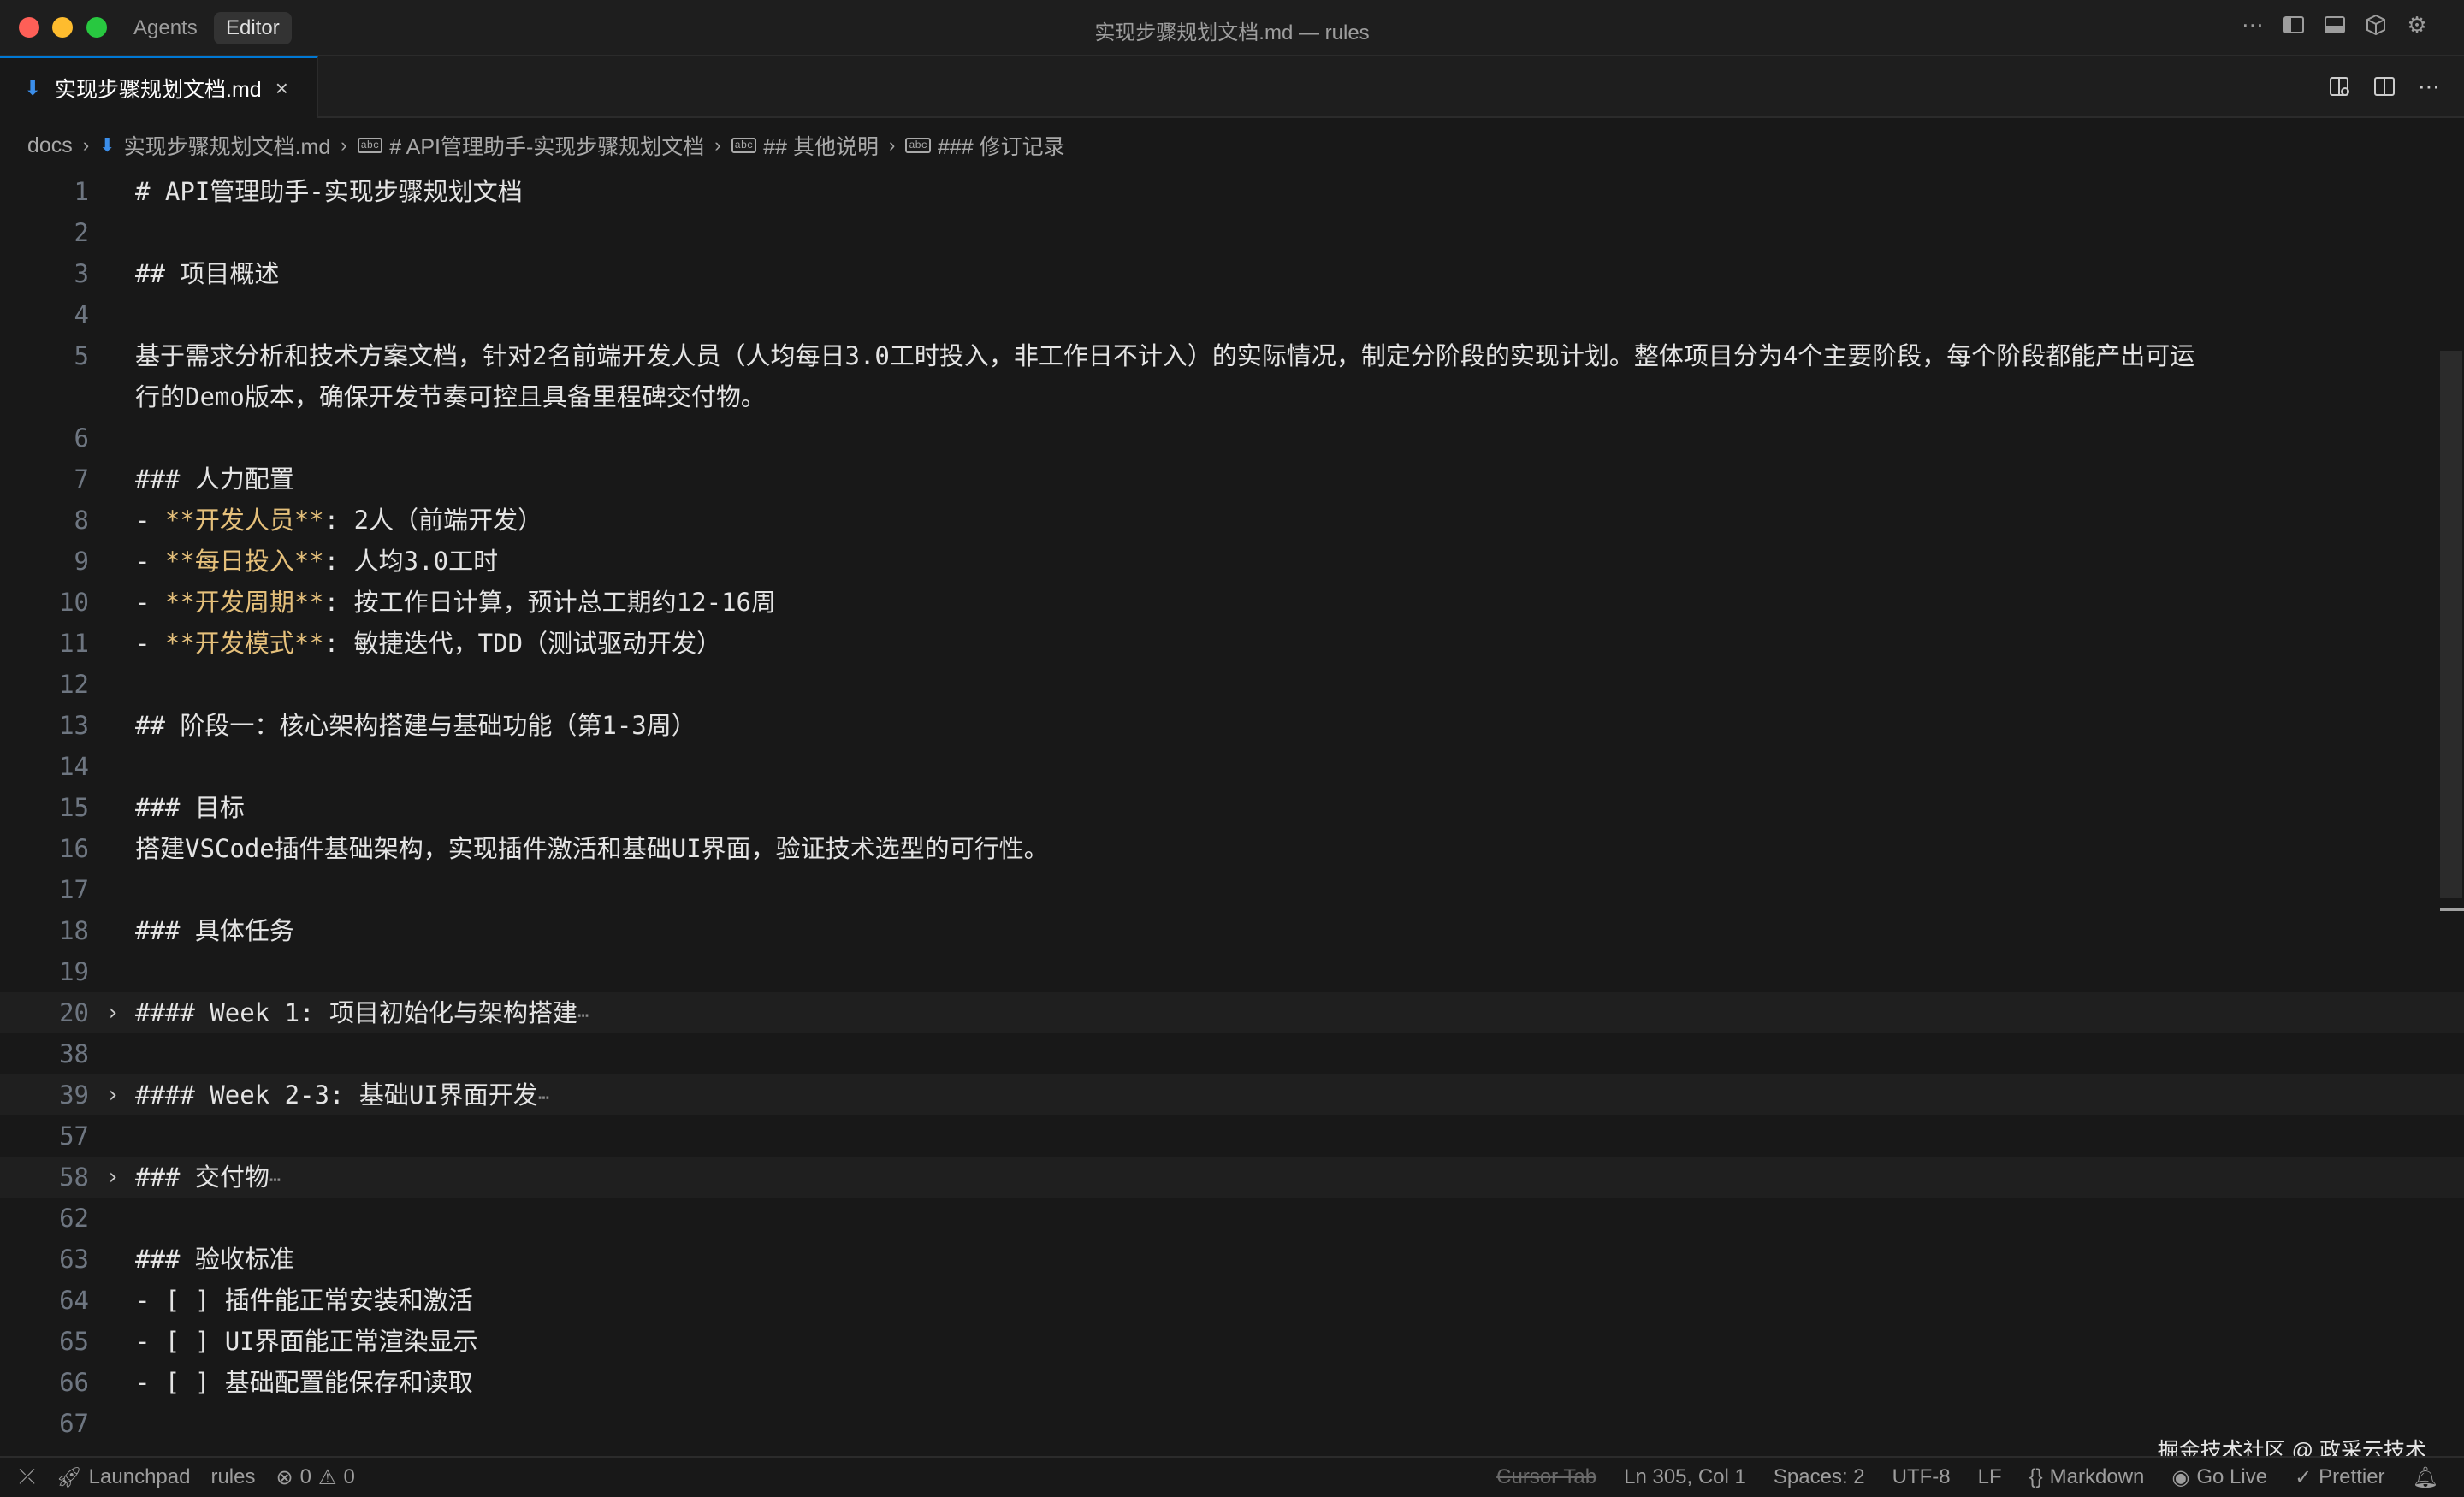 This screenshot has width=2464, height=1497. Describe the element at coordinates (1232, 314) in the screenshot. I see `editor-line: 4` at that location.